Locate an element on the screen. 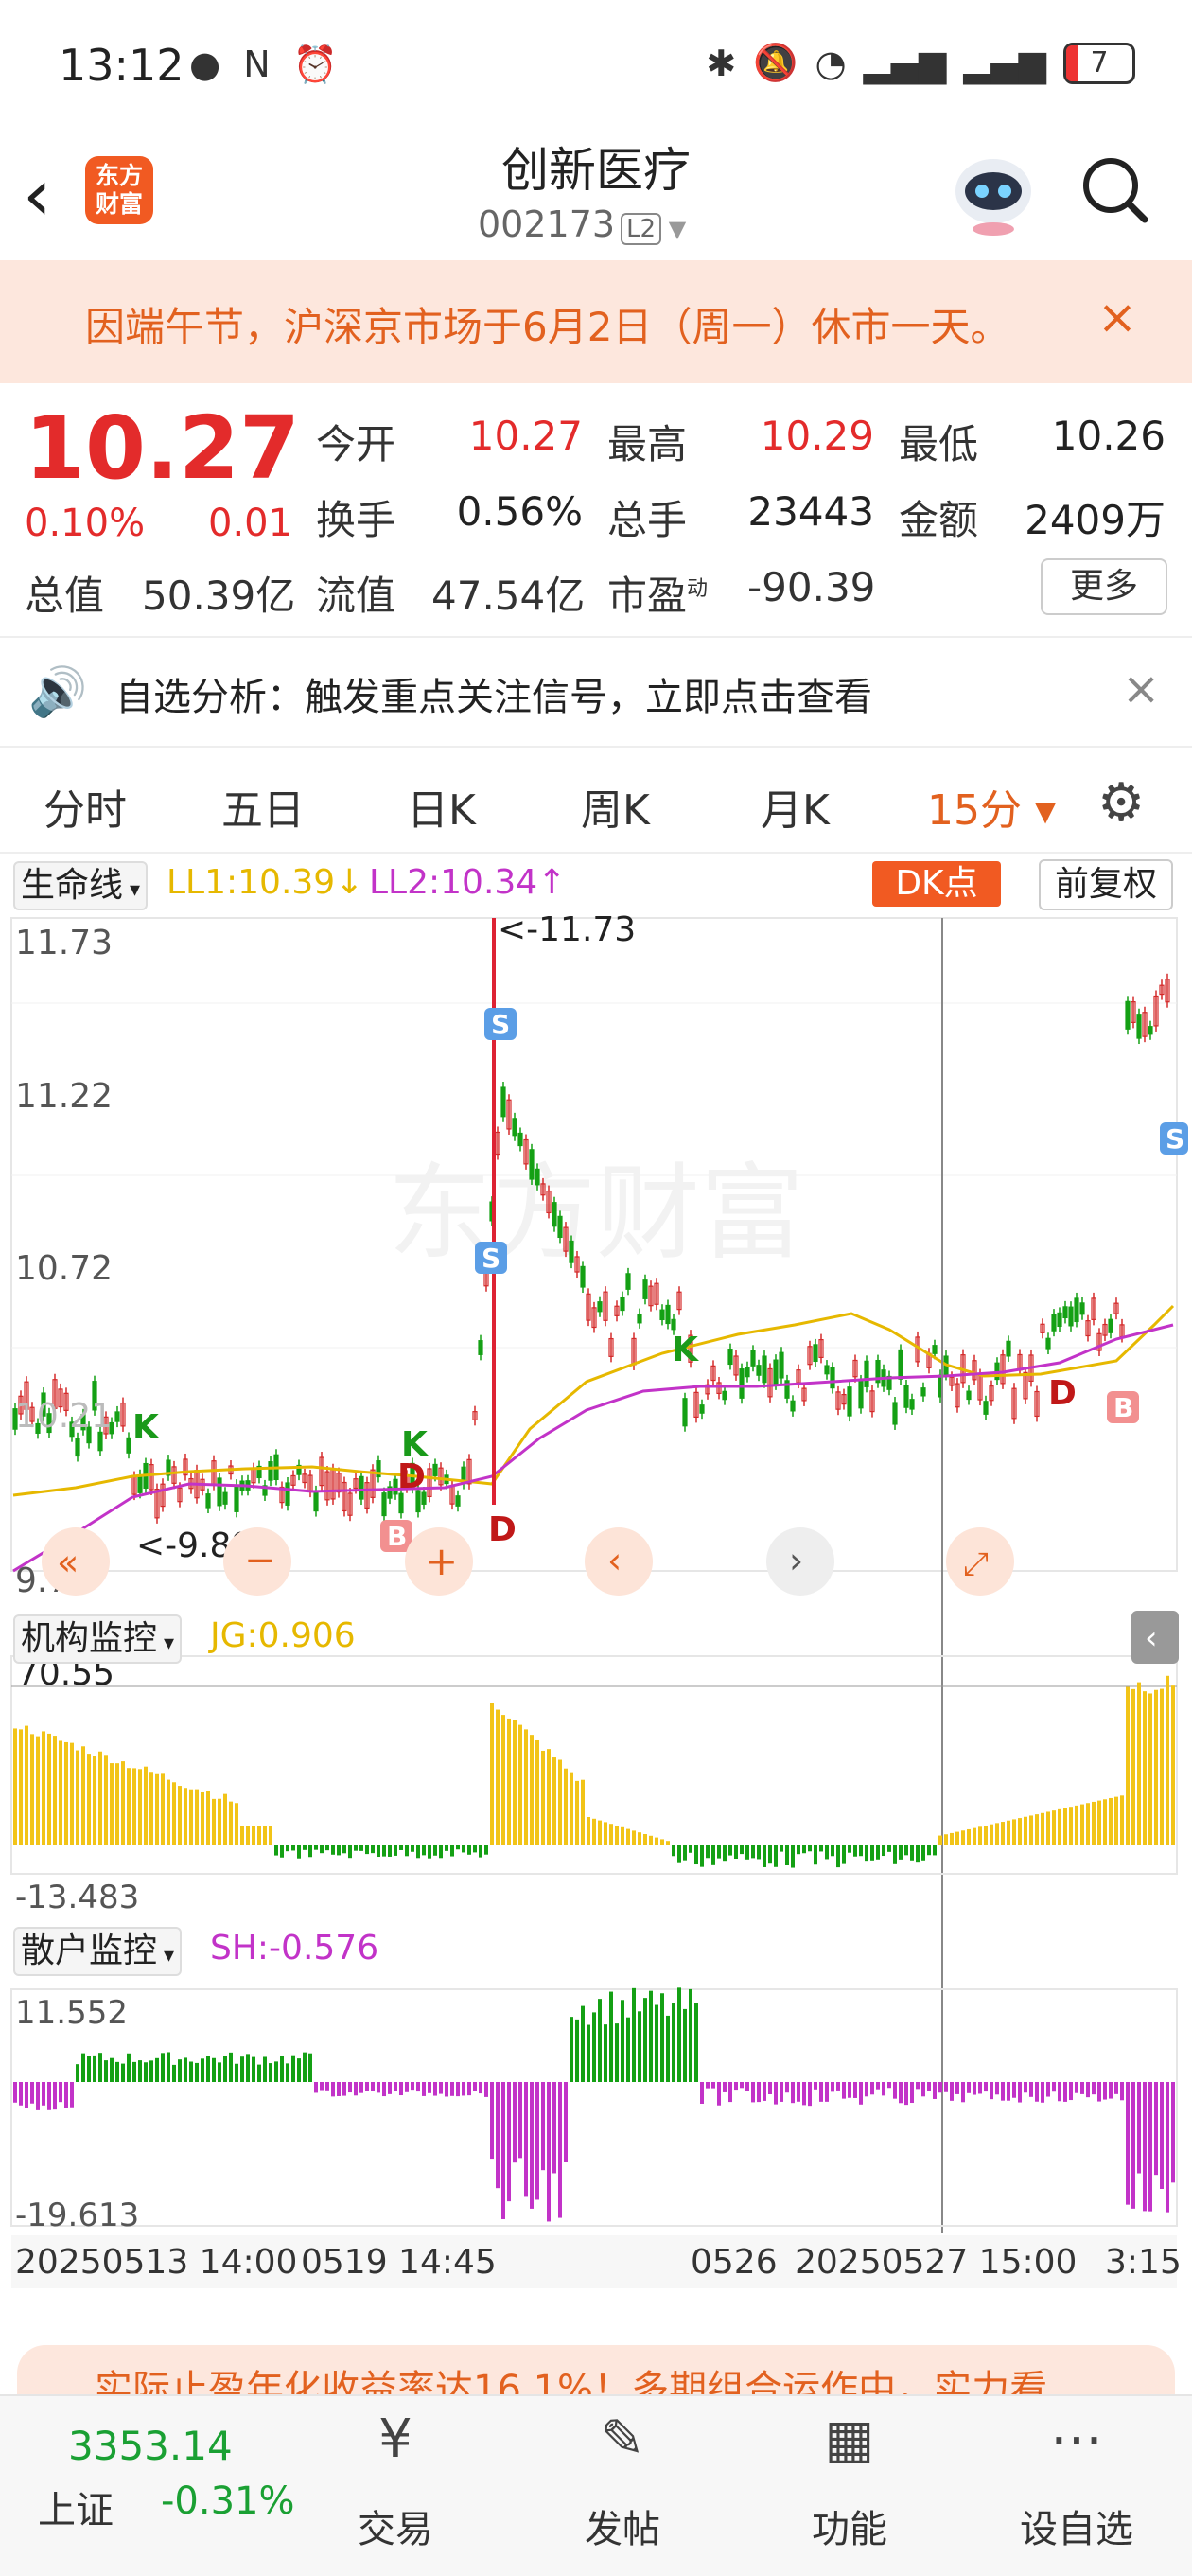 This screenshot has height=2576, width=1192. sh-indicator-select: 散户监控 ▾ is located at coordinates (98, 1951).